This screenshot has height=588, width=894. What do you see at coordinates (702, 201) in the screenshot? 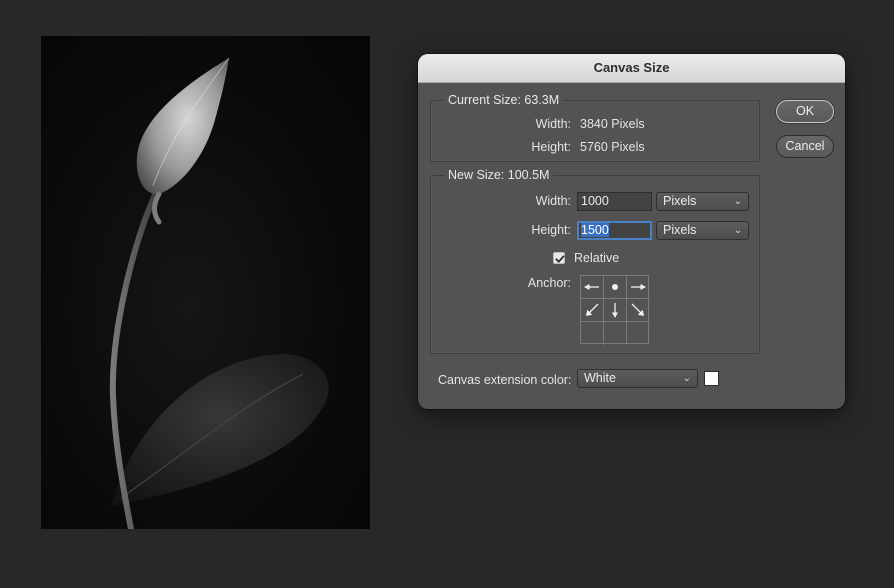
I see `width-unit-select: Pixels ⌄` at bounding box center [702, 201].